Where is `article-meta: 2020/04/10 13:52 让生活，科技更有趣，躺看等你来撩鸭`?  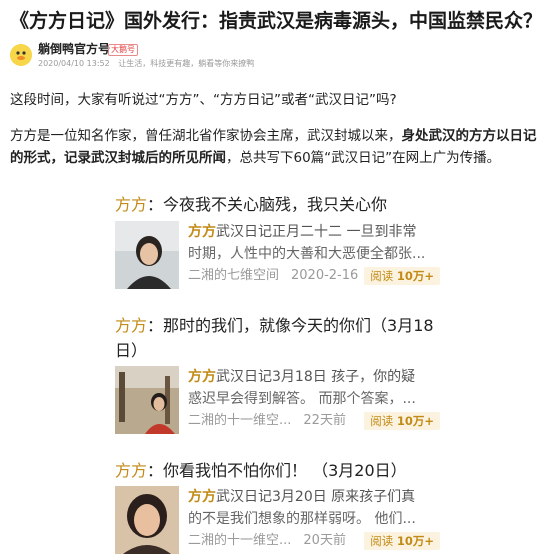
article-meta: 2020/04/10 13:52 让生活，科技更有趣，躺看等你来撩鸭 is located at coordinates (149, 64).